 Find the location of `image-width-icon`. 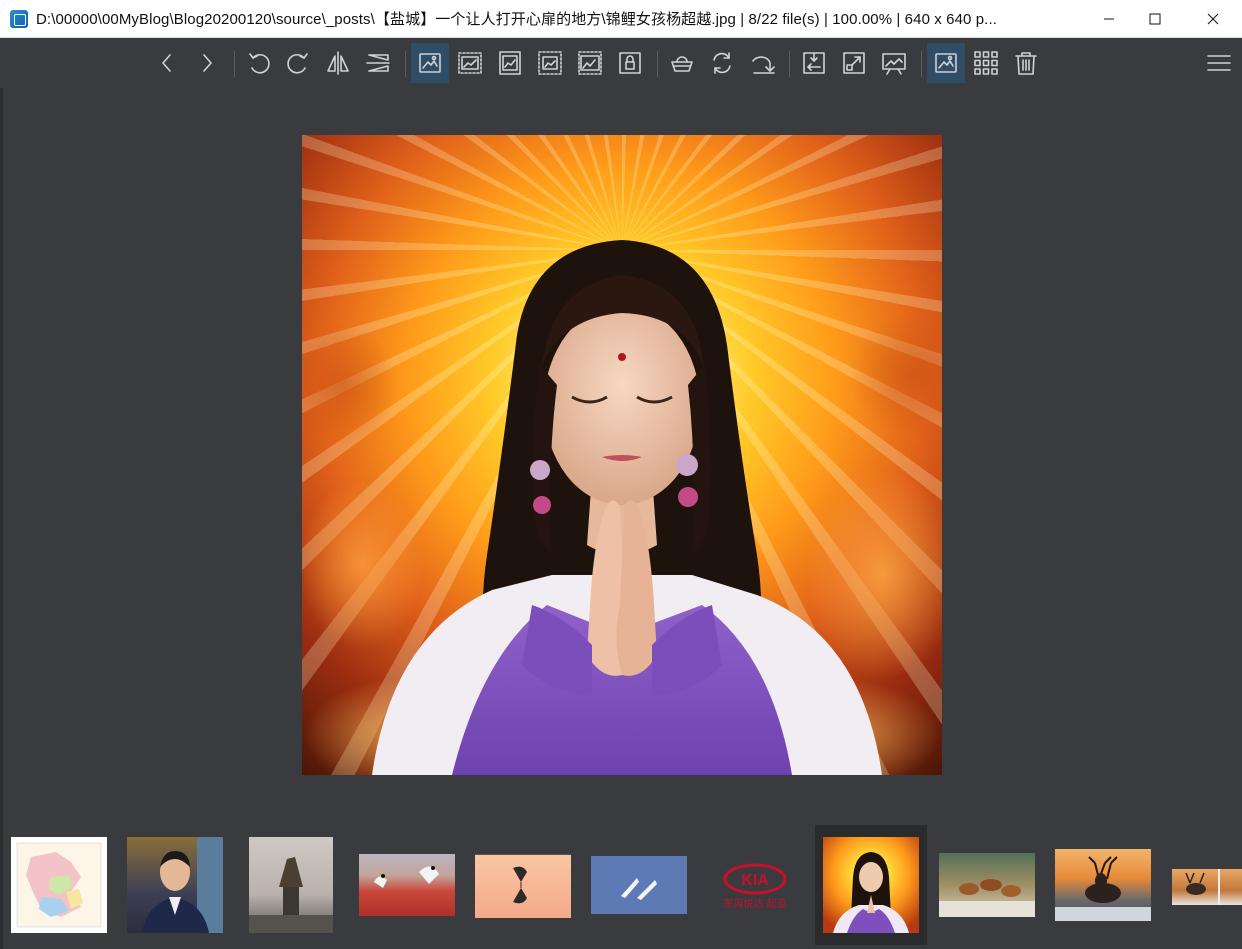

image-width-icon is located at coordinates (470, 63).